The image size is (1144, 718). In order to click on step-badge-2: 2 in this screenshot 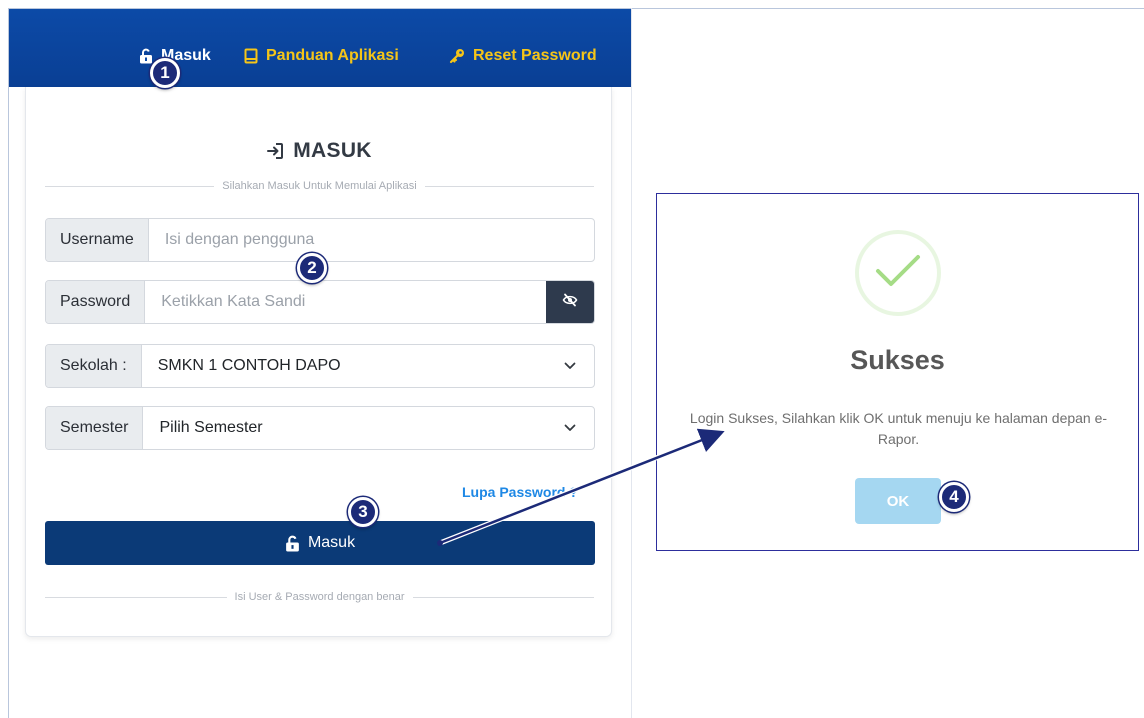, I will do `click(312, 268)`.